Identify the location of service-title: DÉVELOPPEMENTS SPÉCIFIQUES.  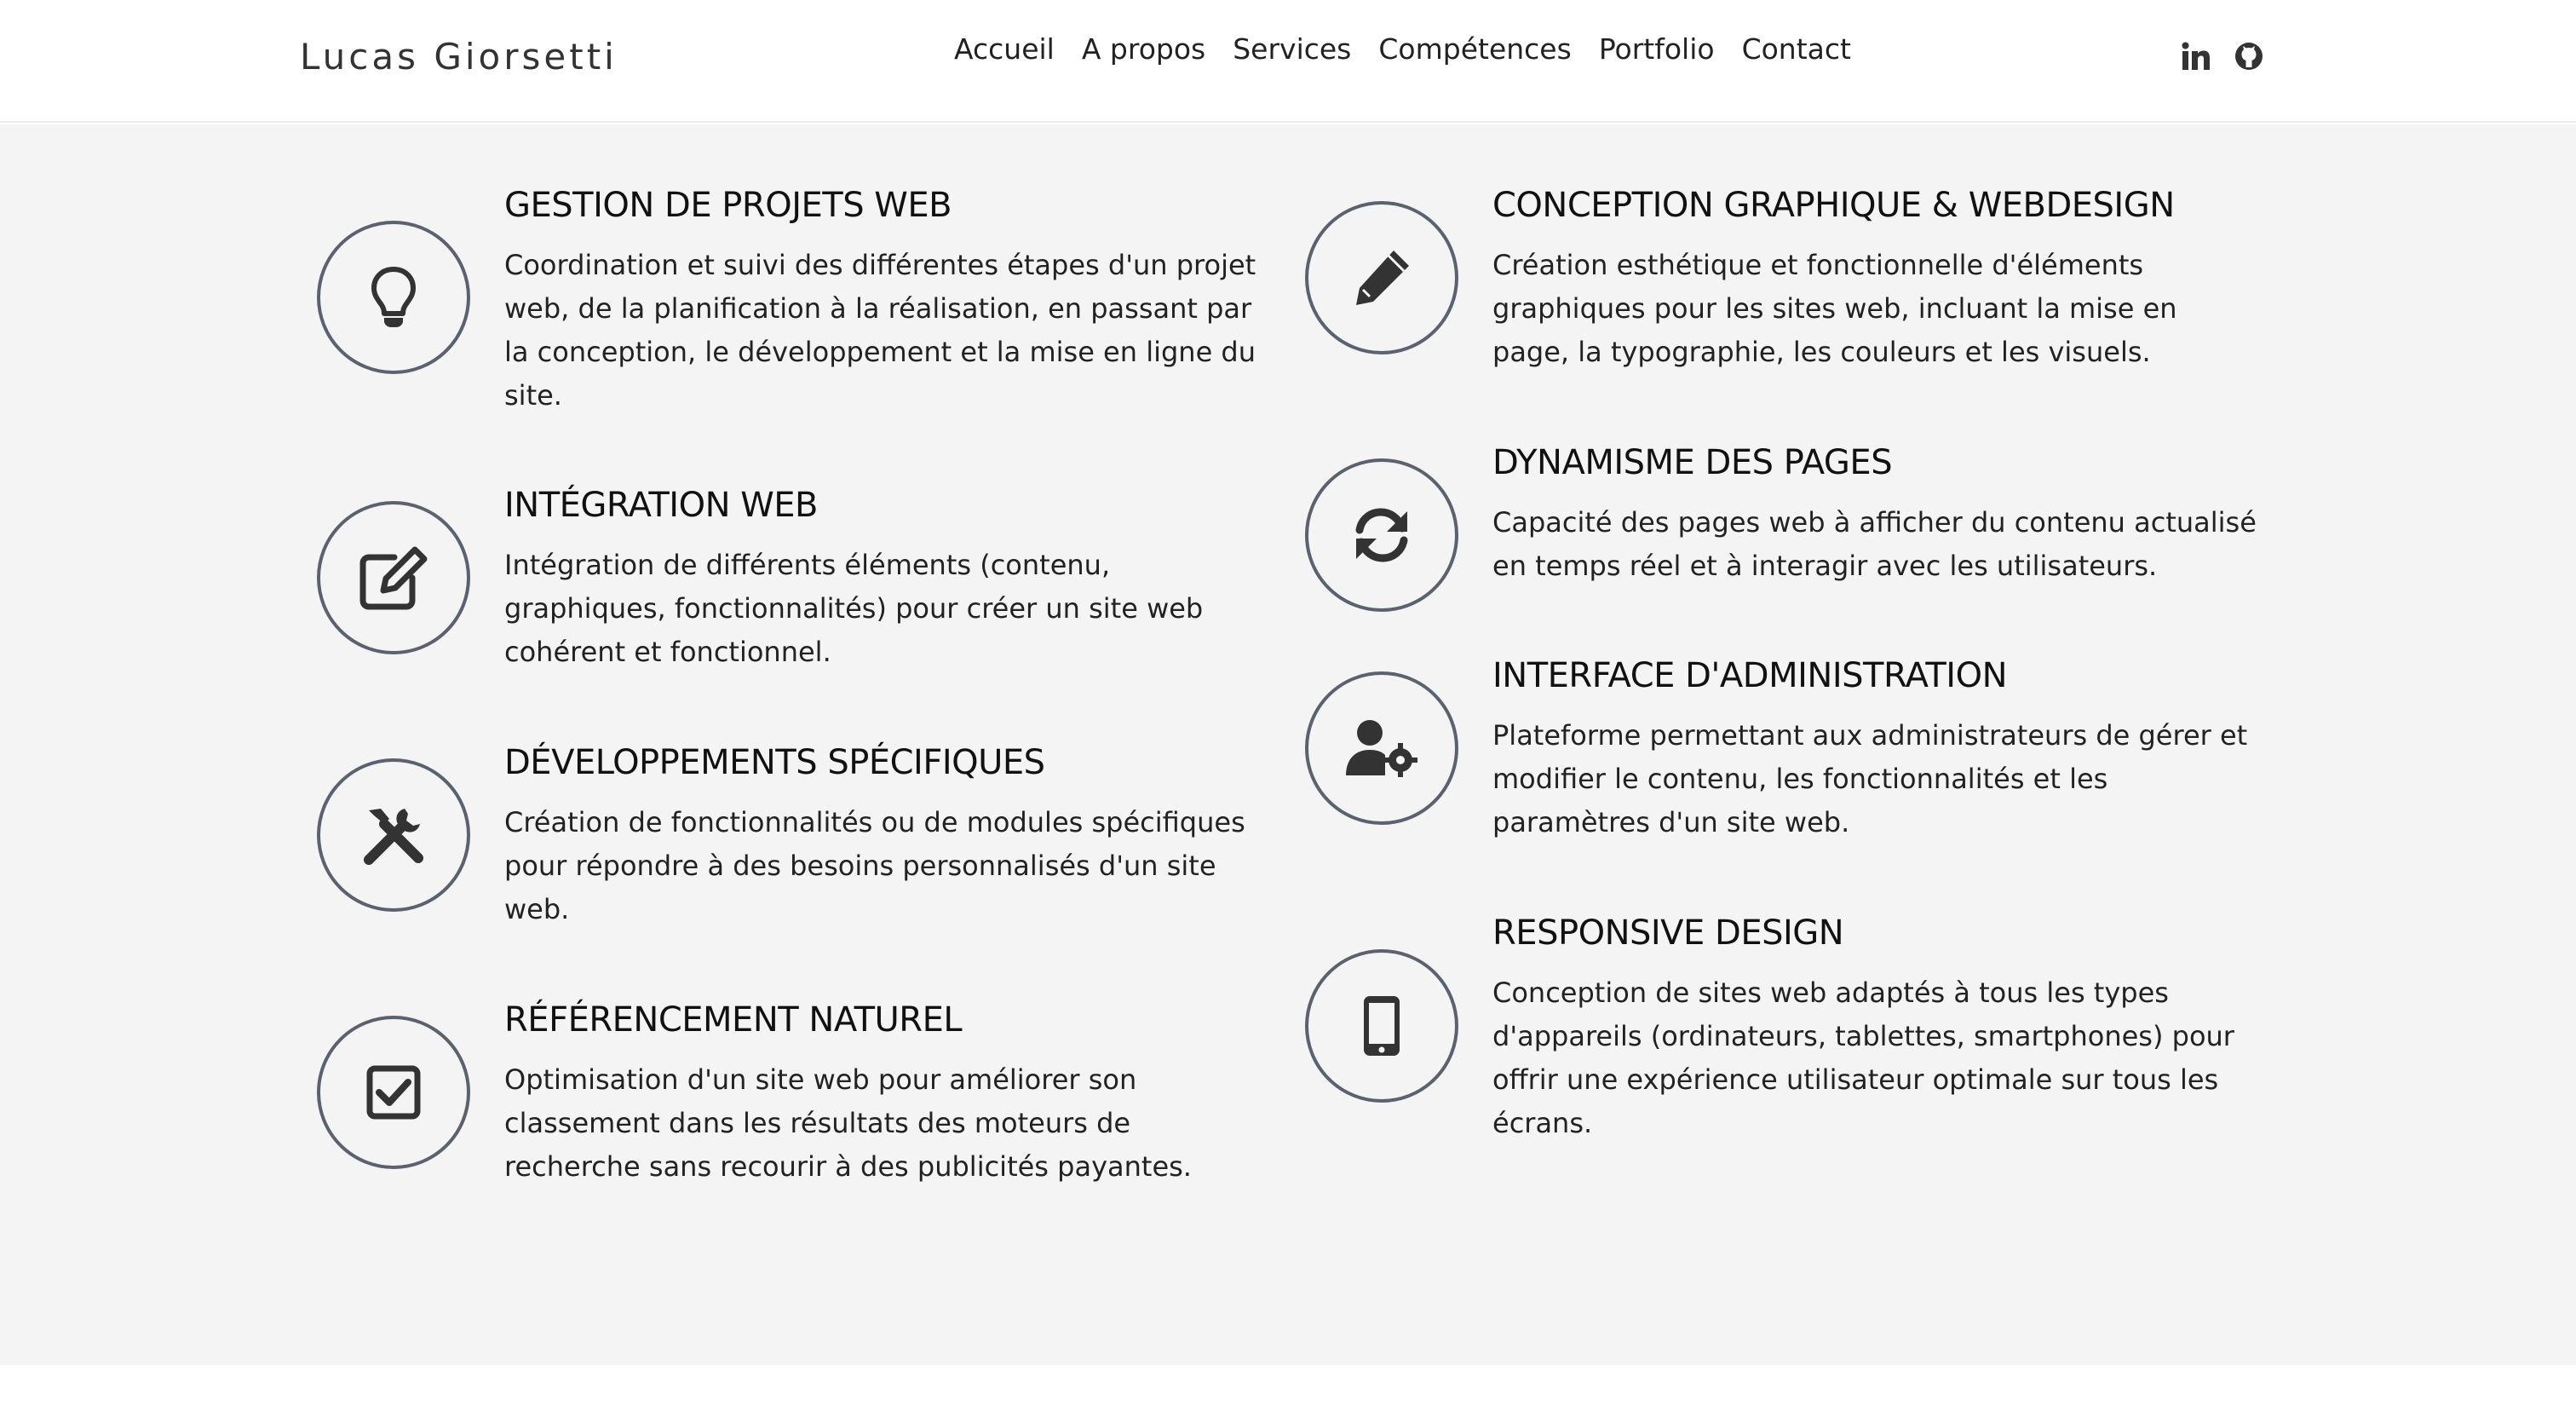
(775, 763).